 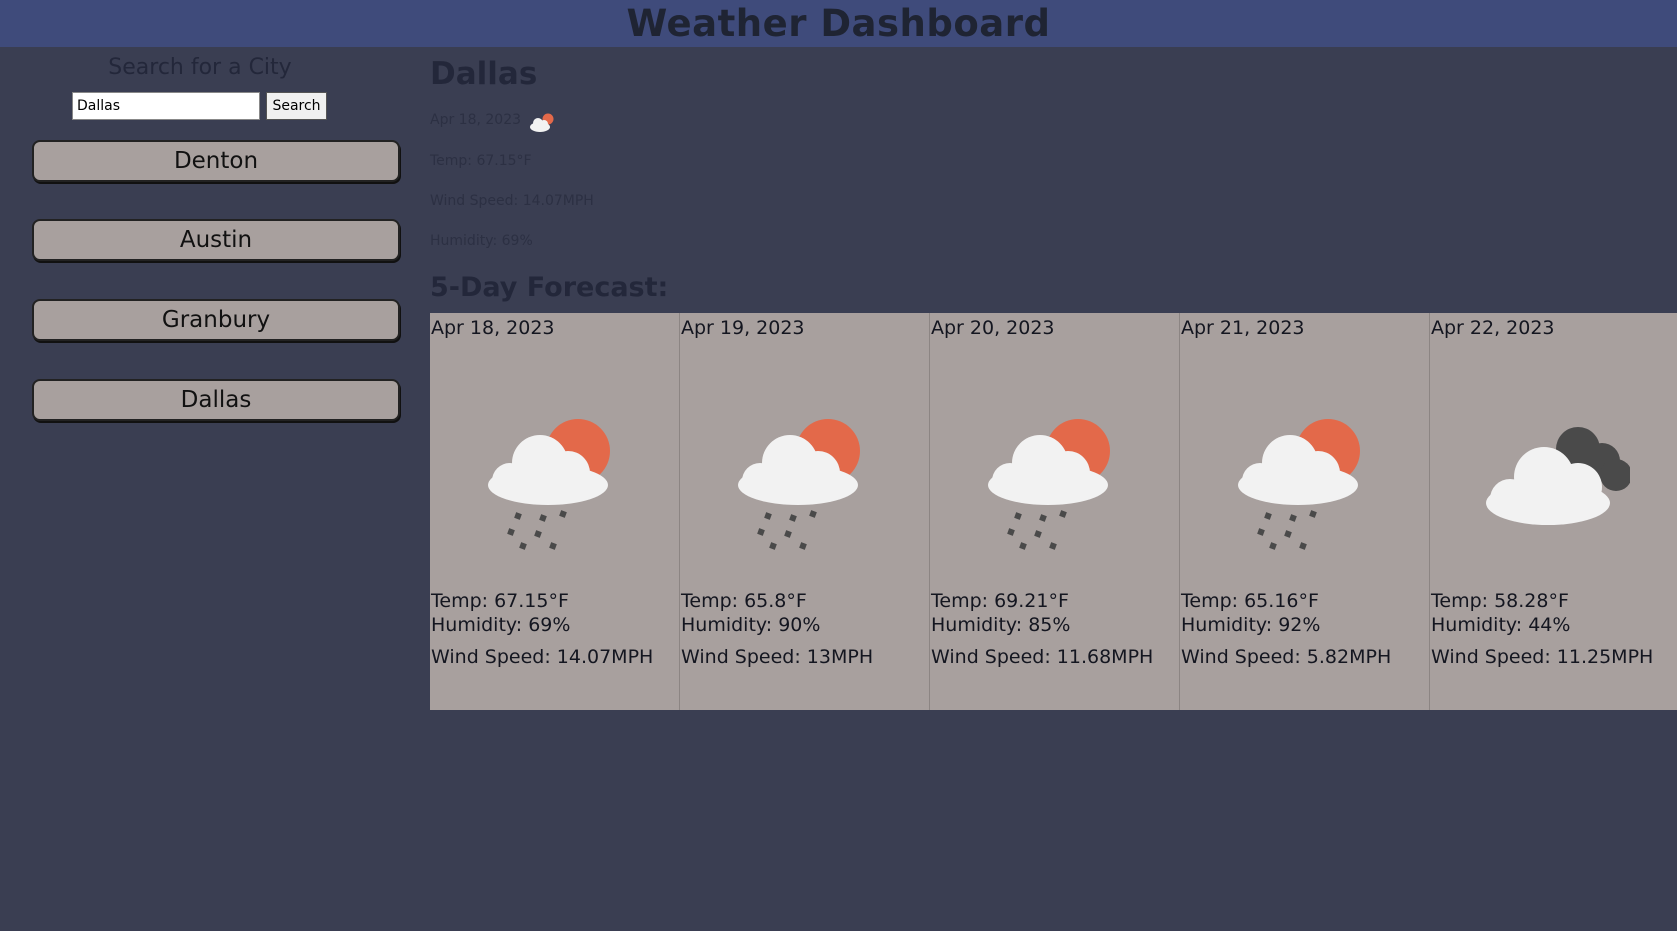 I want to click on current-date: Apr 18, 2023, so click(x=476, y=120).